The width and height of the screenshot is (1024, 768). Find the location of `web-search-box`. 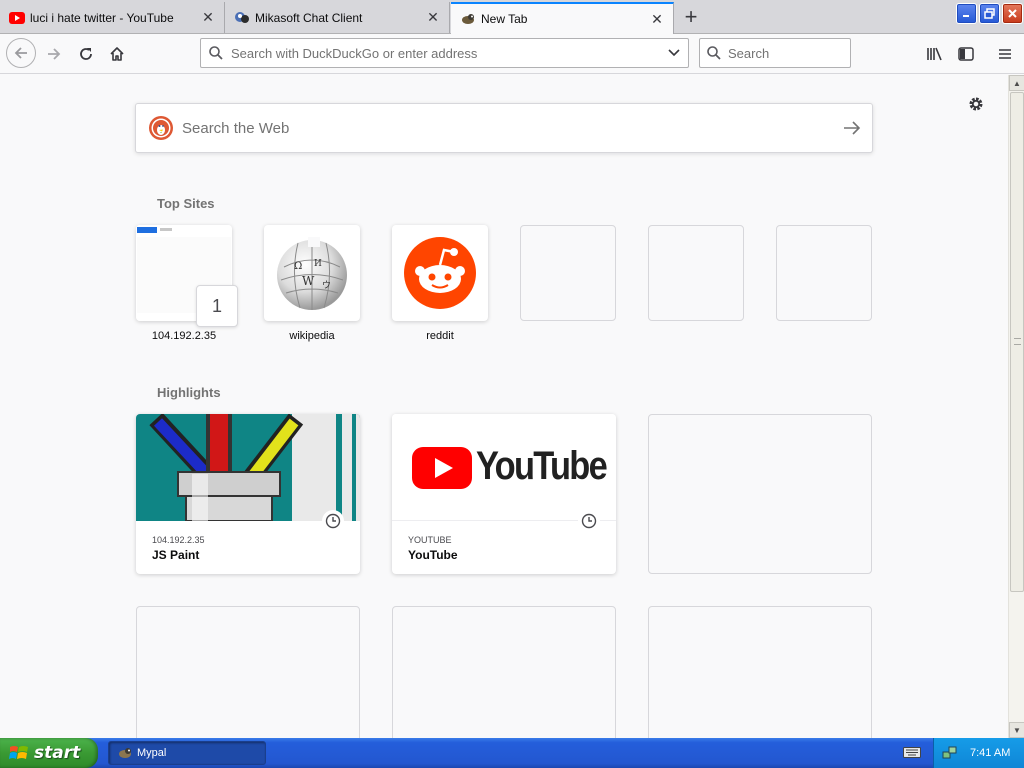

web-search-box is located at coordinates (504, 128).